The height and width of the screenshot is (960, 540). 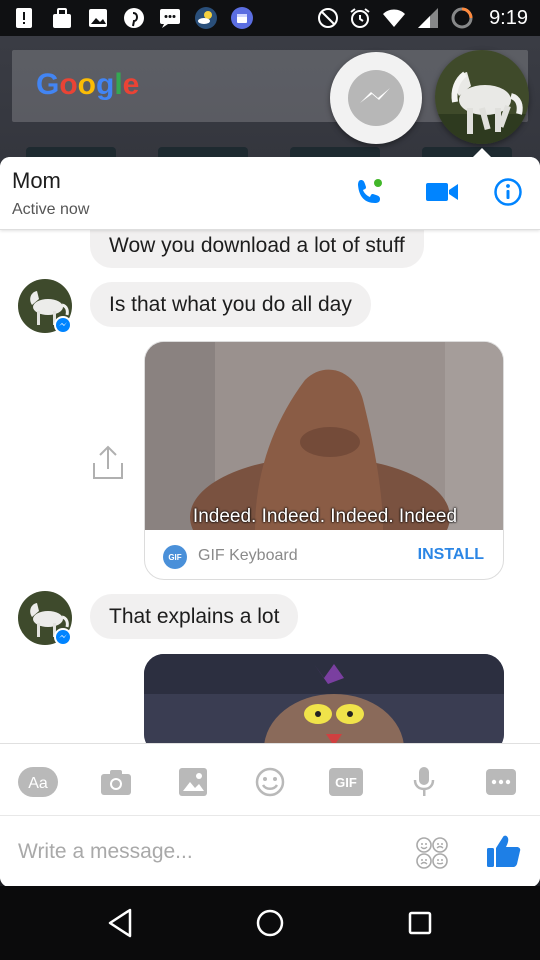 I want to click on microphone-button, so click(x=424, y=782).